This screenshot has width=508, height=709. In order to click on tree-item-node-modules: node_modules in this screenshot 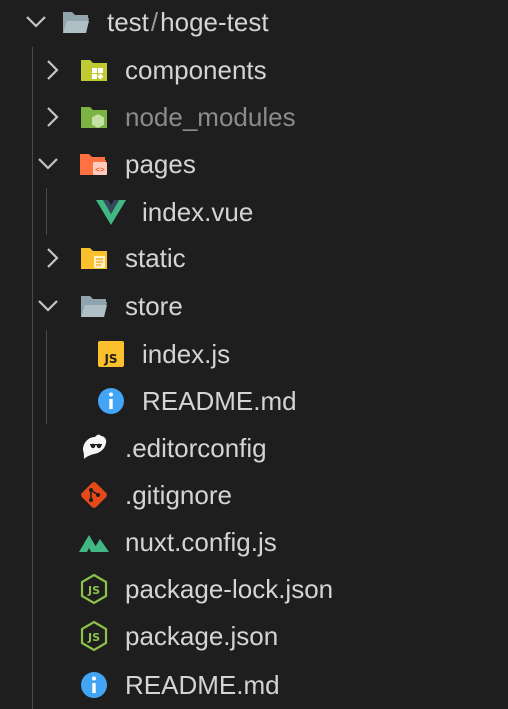, I will do `click(254, 117)`.